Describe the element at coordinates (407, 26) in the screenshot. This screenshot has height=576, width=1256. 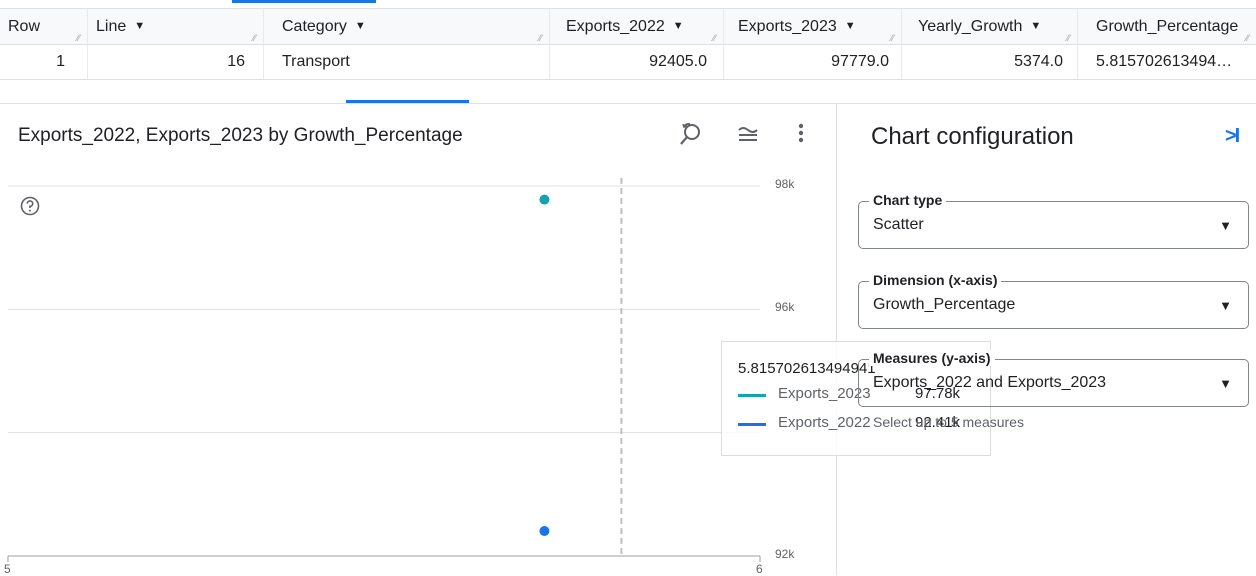
I see `column-header-category: Category ▼ ⁄⁄` at that location.